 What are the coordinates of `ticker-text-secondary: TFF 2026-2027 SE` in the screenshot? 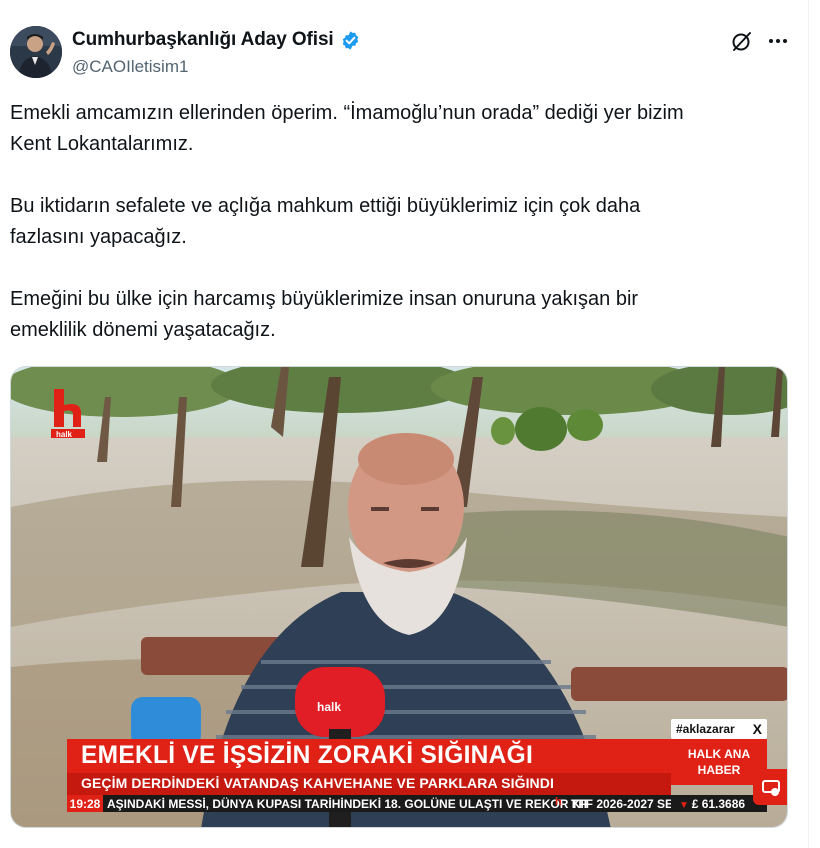 It's located at (621, 804).